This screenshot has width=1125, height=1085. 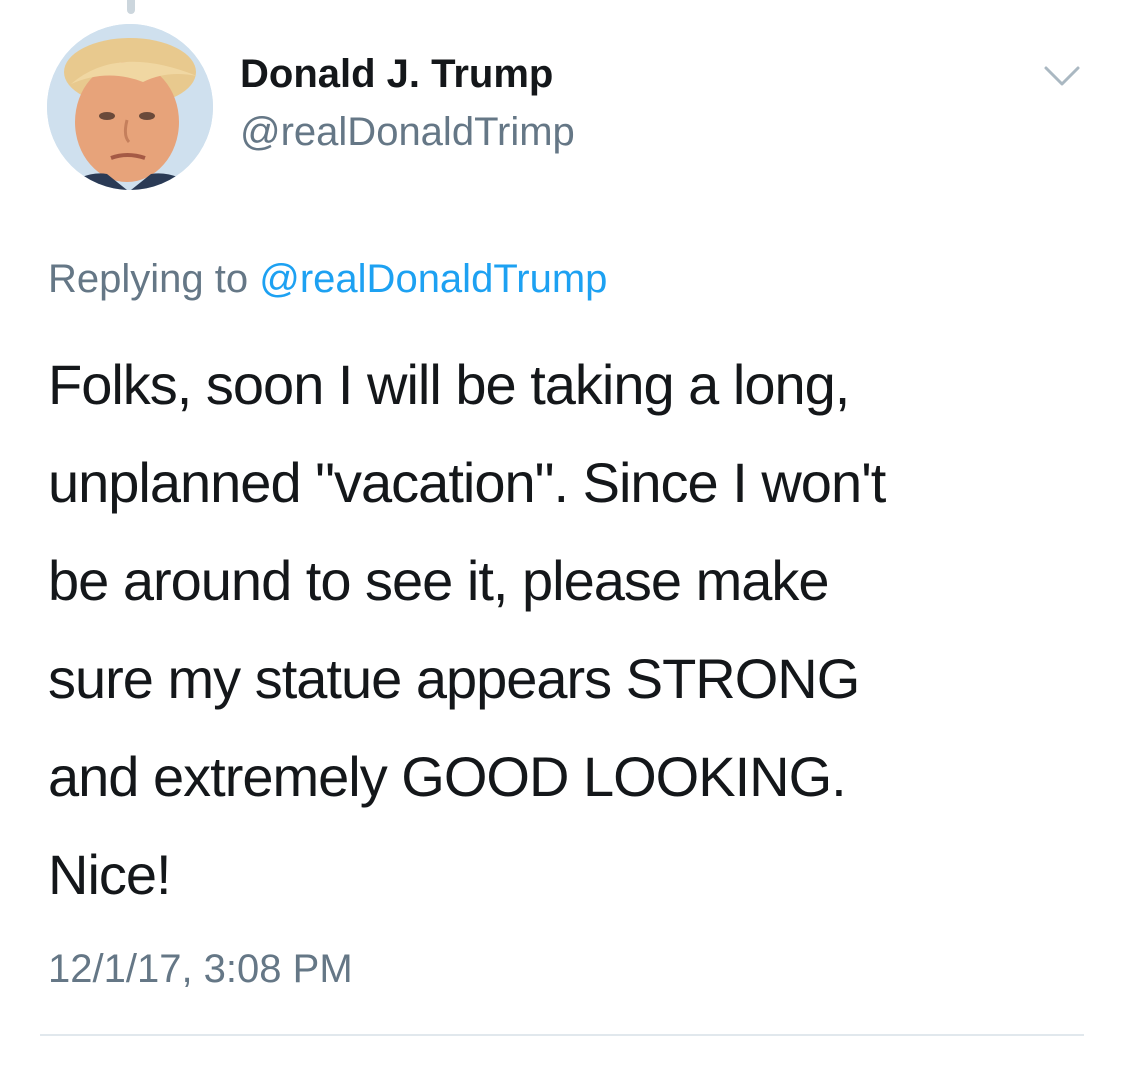 What do you see at coordinates (110, 874) in the screenshot?
I see `tweet-text-line: Nice!` at bounding box center [110, 874].